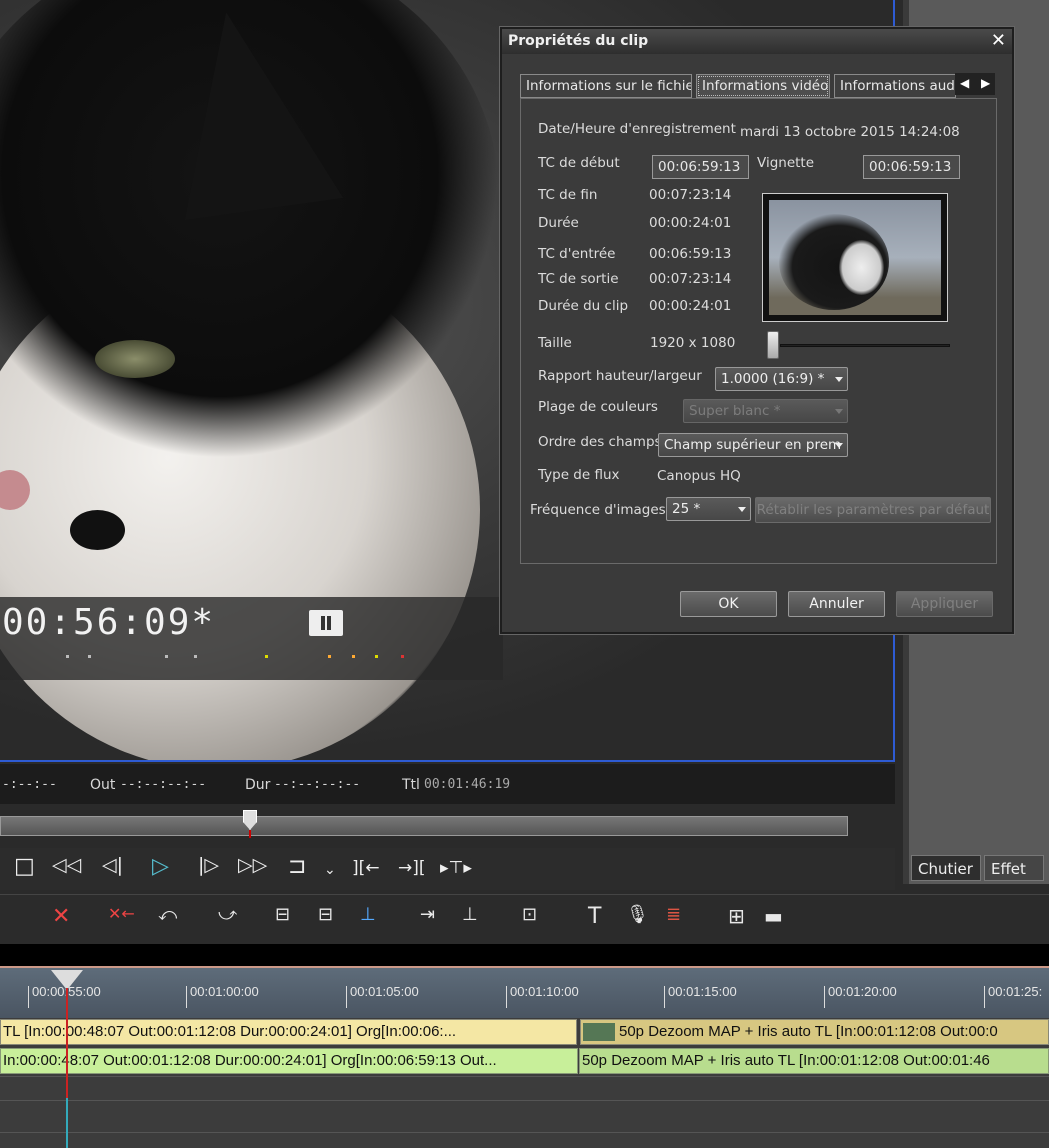  What do you see at coordinates (753, 445) in the screenshot?
I see `field-order-select: Champ supérieur en prem` at bounding box center [753, 445].